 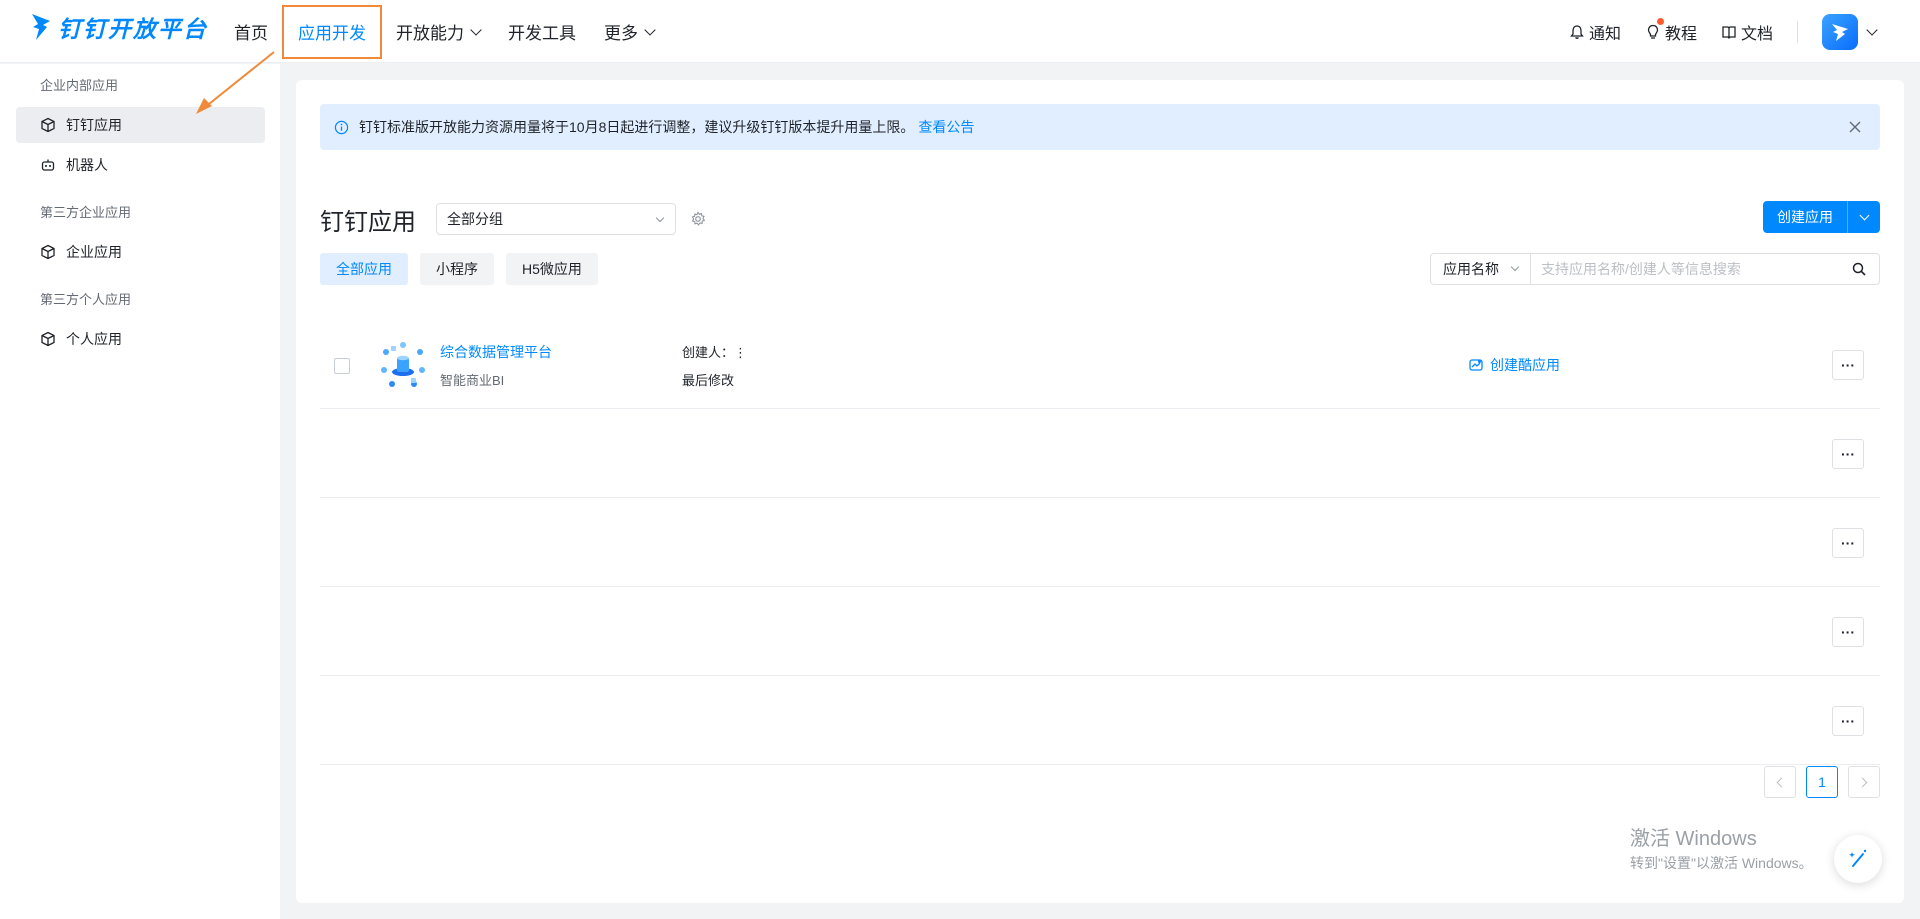 I want to click on title-row: 钉钉应用 全部分组, so click(x=513, y=219).